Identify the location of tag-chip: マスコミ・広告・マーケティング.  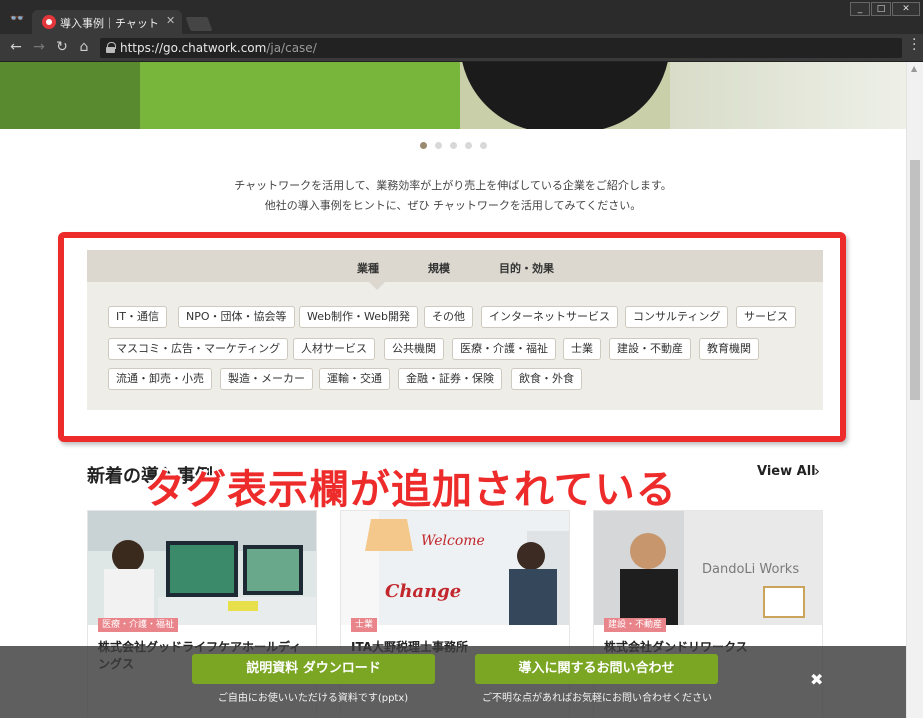
(198, 349).